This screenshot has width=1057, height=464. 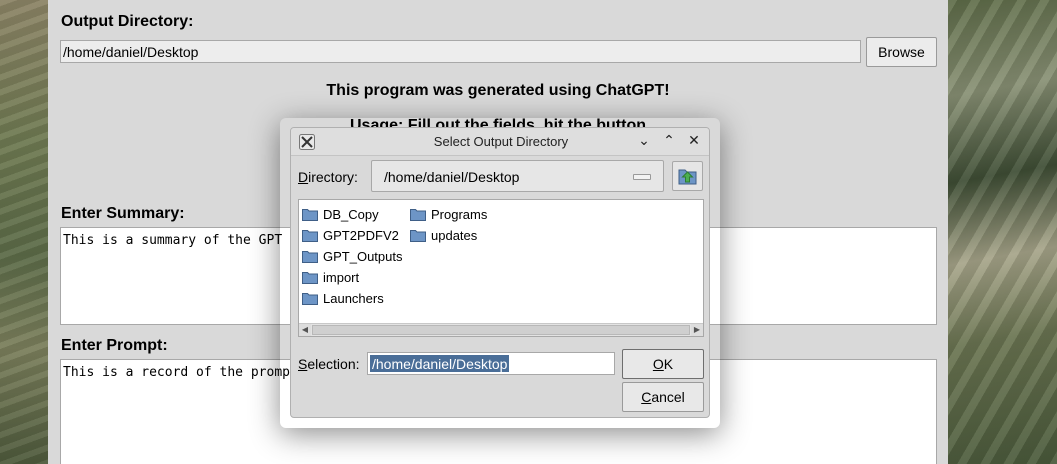 What do you see at coordinates (329, 364) in the screenshot?
I see `selection-label: Selection:` at bounding box center [329, 364].